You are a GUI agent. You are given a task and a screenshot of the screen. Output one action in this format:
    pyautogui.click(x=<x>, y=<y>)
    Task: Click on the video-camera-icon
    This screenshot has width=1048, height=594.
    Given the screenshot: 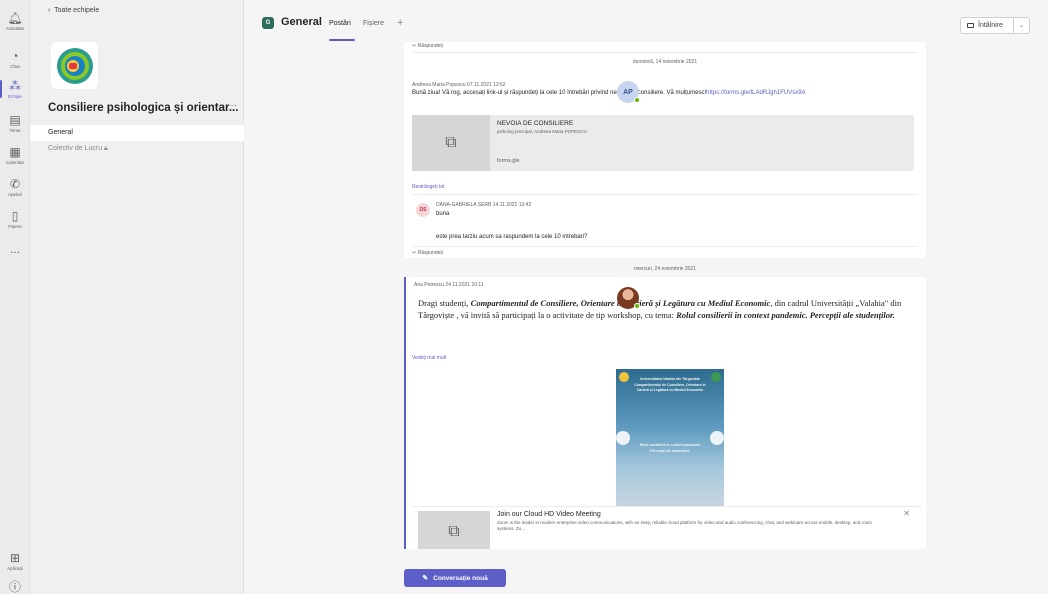 What is the action you would take?
    pyautogui.click(x=970, y=25)
    